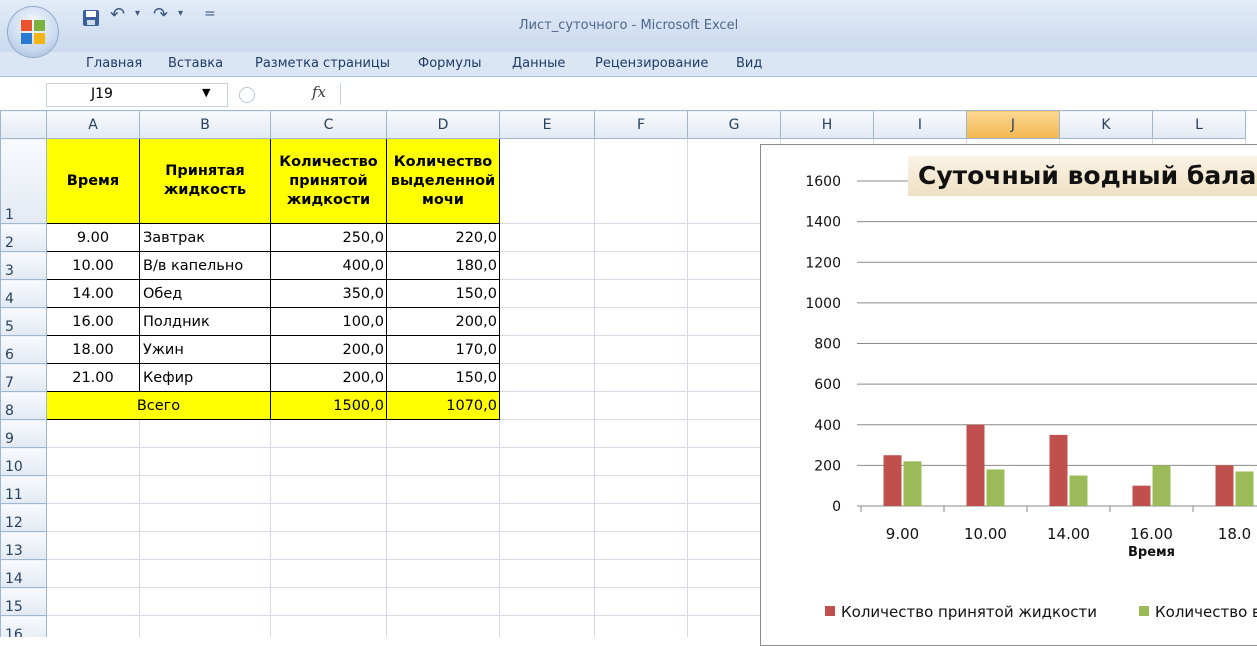 The height and width of the screenshot is (646, 1257). Describe the element at coordinates (205, 321) in the screenshot. I see `cell-b5: Полдник` at that location.